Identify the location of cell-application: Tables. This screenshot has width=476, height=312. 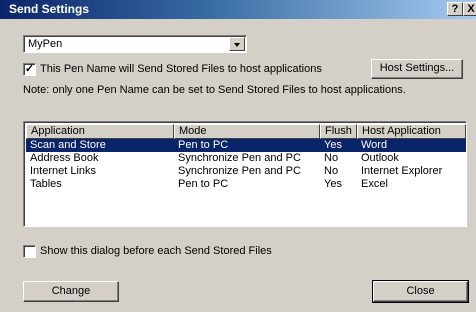
(46, 184).